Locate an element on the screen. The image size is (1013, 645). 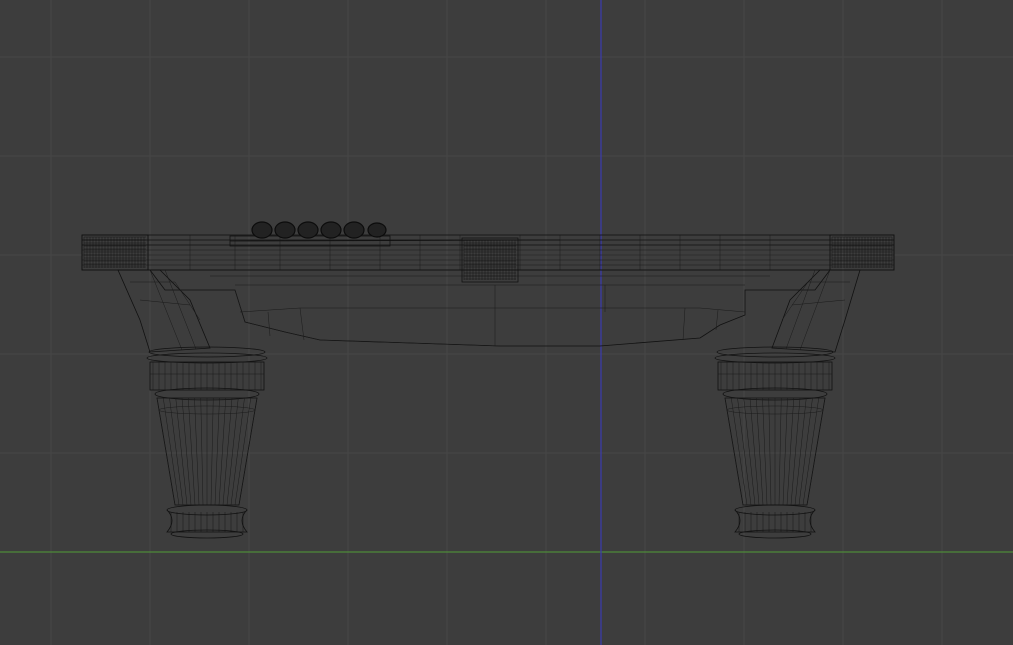
table-apron is located at coordinates (490, 308).